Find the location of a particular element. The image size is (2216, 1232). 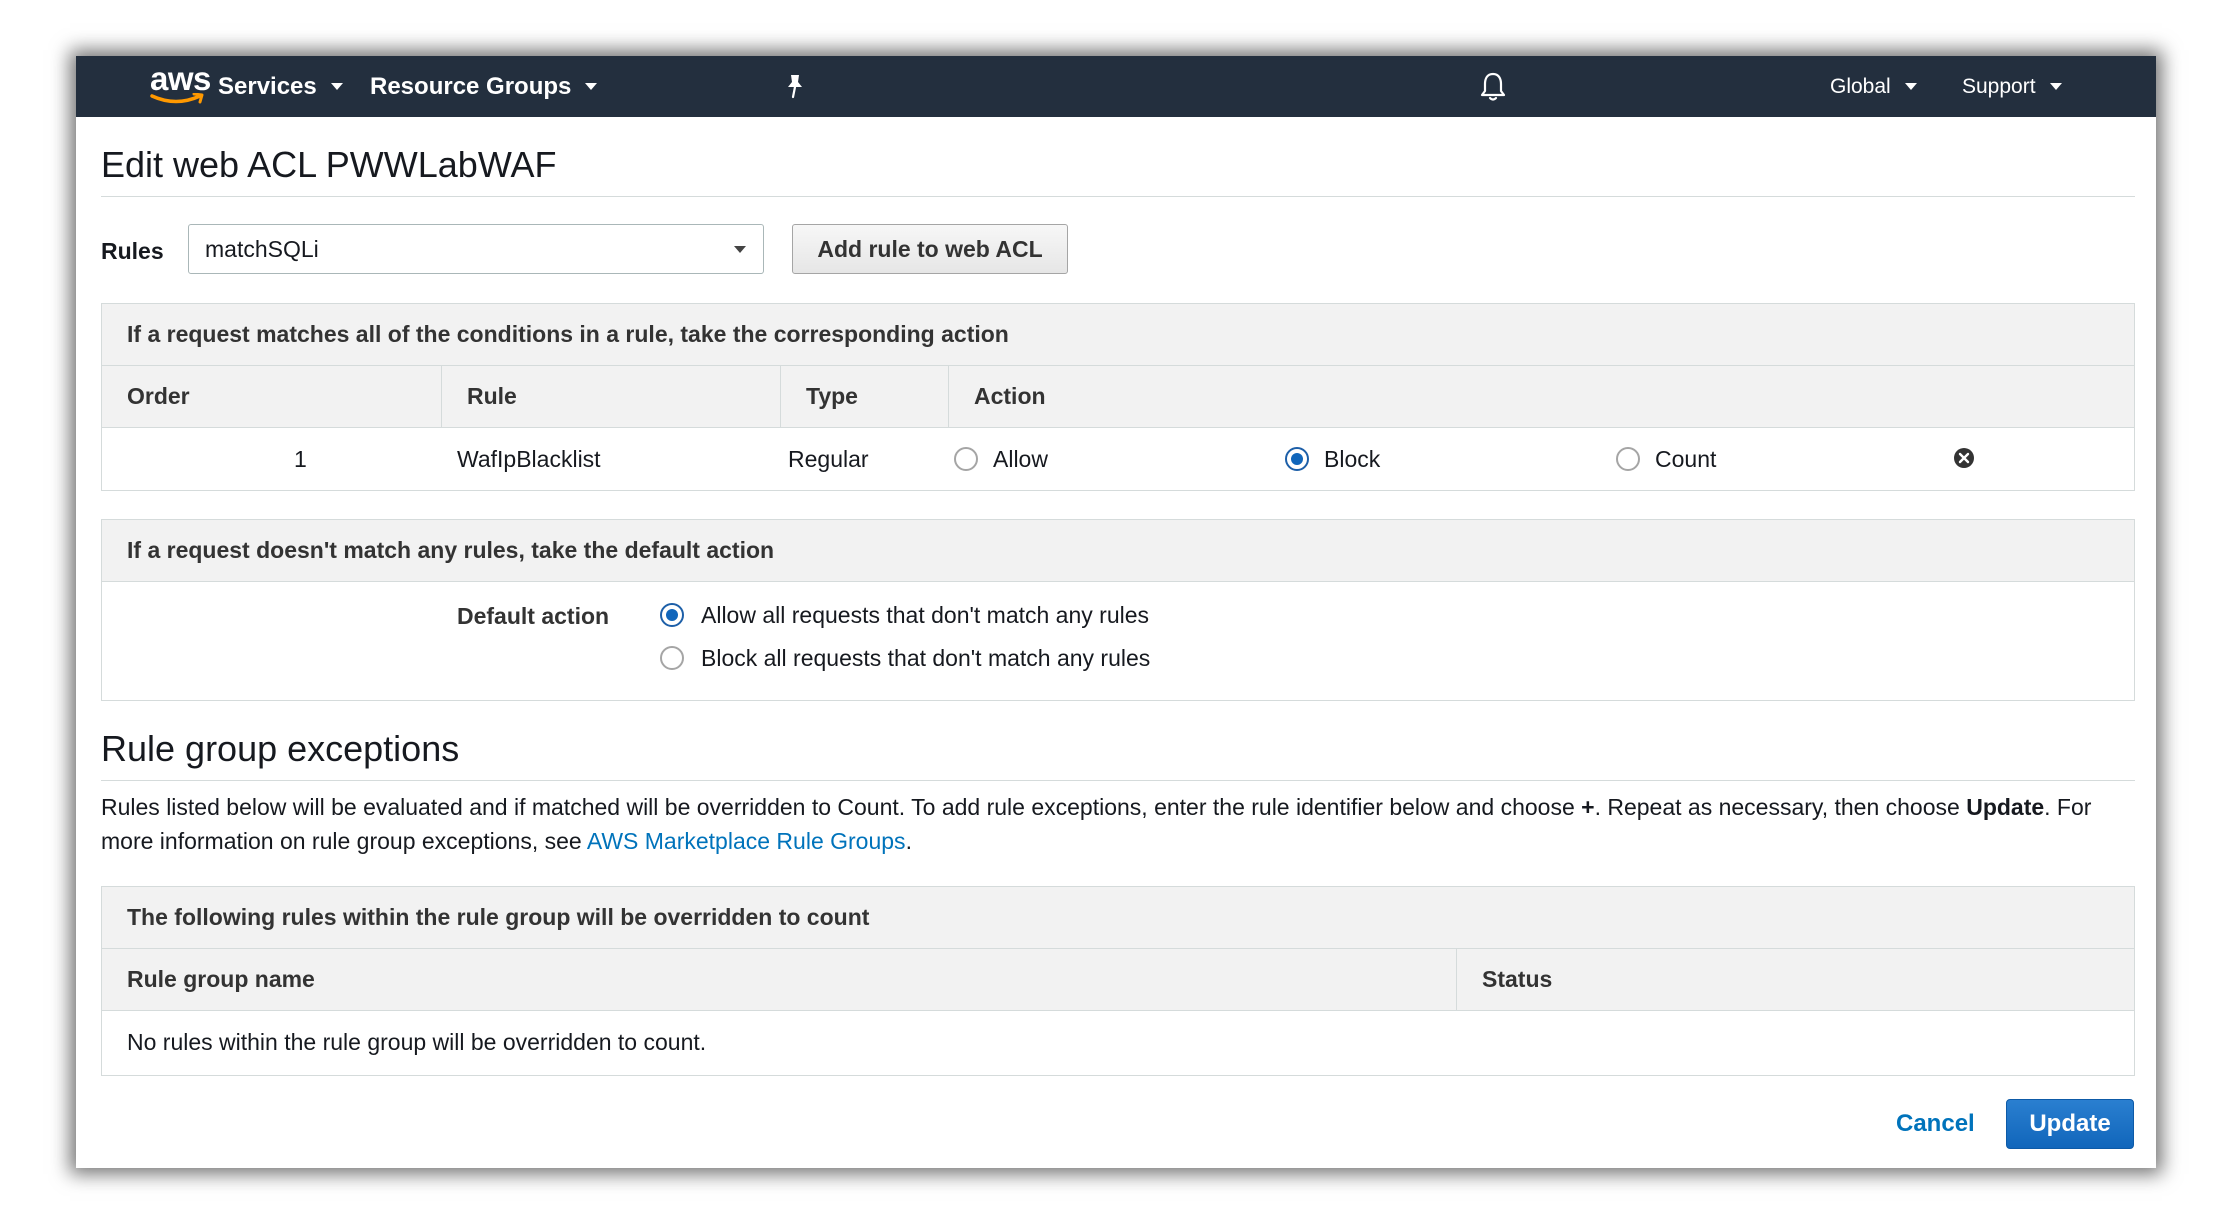

remove-rule-icon is located at coordinates (1964, 458).